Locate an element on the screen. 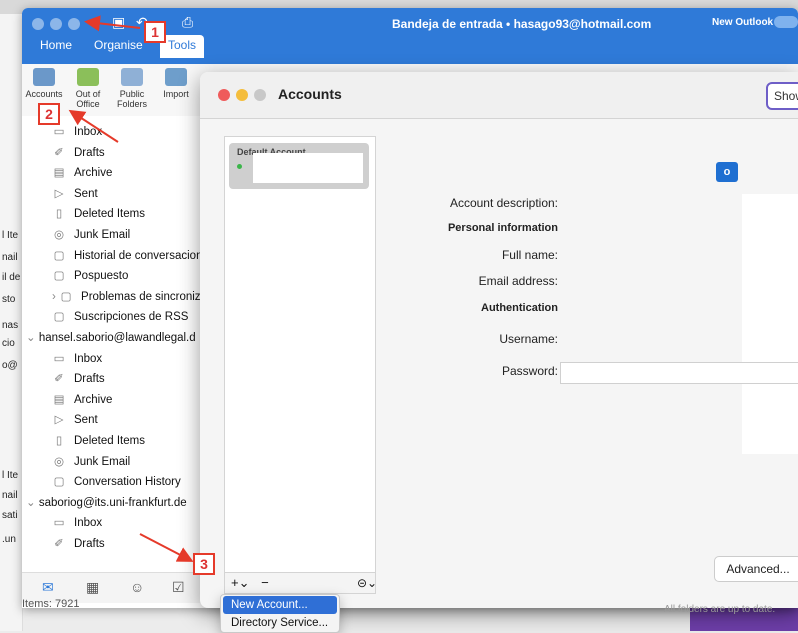  email-address-label: Email address: is located at coordinates (518, 281).